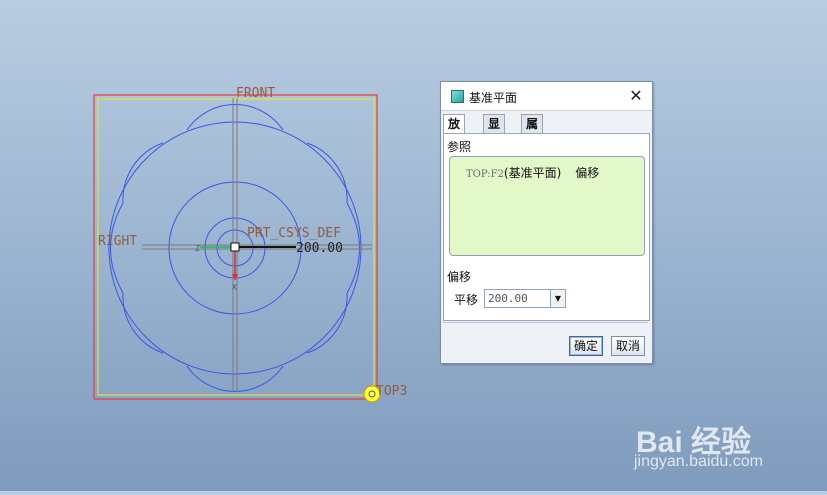  What do you see at coordinates (117, 241) in the screenshot?
I see `right-label: RIGHT` at bounding box center [117, 241].